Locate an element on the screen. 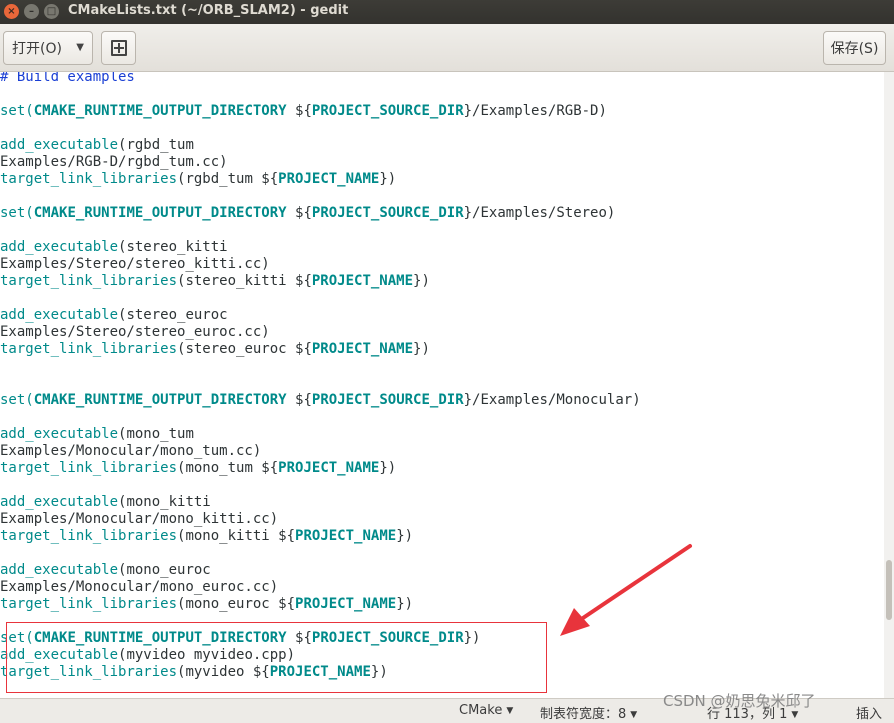 The width and height of the screenshot is (894, 723). code-token: Examples/RGB-D/rgbd_tum.cc) is located at coordinates (114, 162).